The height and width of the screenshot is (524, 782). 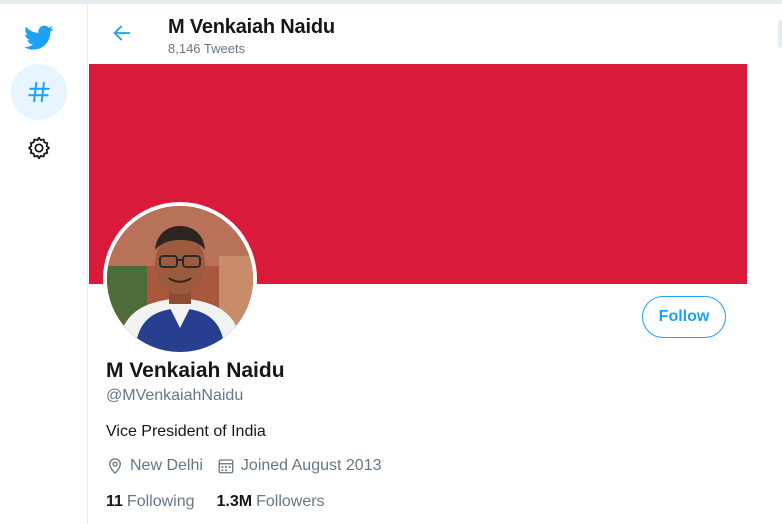 I want to click on avatar-photo, so click(x=180, y=279).